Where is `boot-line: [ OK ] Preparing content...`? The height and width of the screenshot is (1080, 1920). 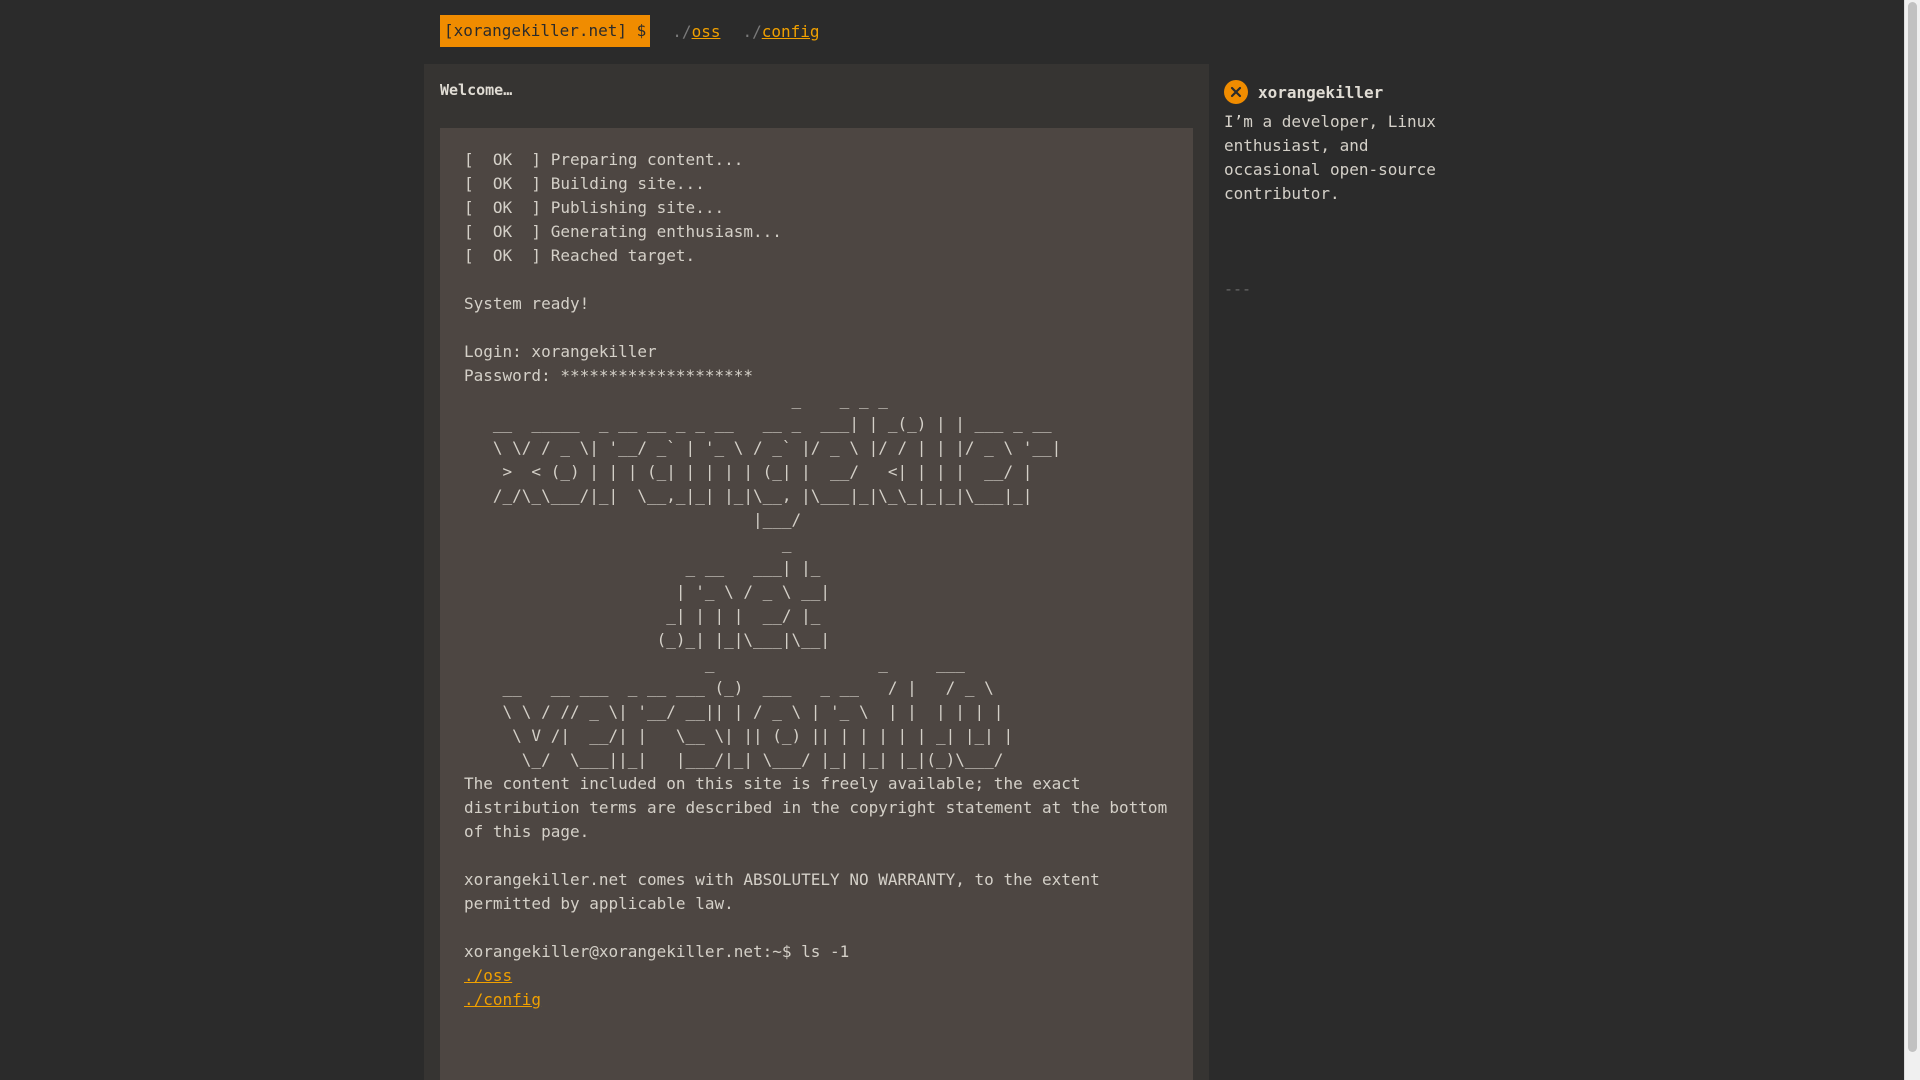 boot-line: [ OK ] Preparing content... is located at coordinates (604, 159).